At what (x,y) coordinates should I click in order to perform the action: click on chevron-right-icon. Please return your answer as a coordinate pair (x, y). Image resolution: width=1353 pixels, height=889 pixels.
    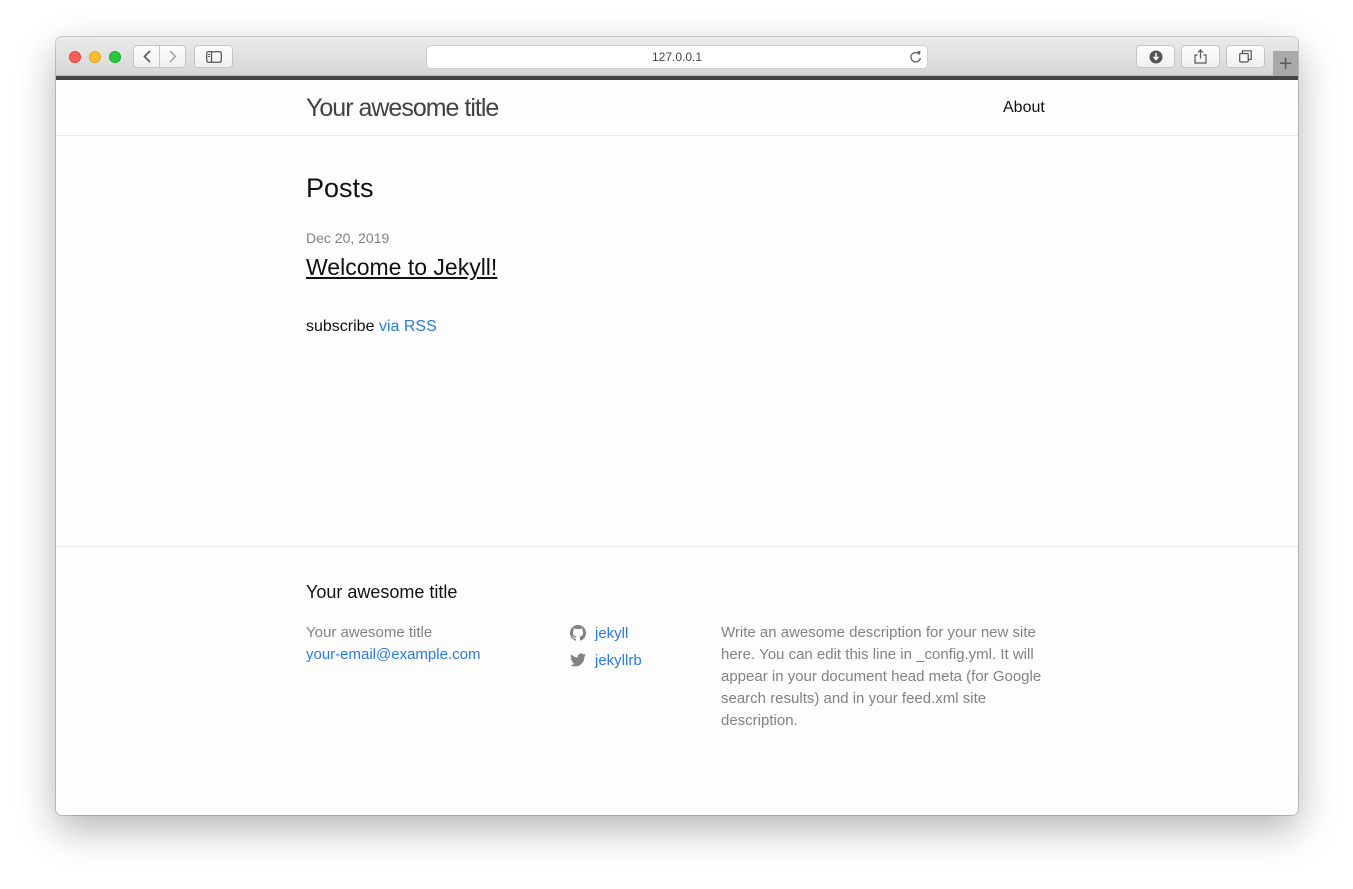
    Looking at the image, I should click on (172, 56).